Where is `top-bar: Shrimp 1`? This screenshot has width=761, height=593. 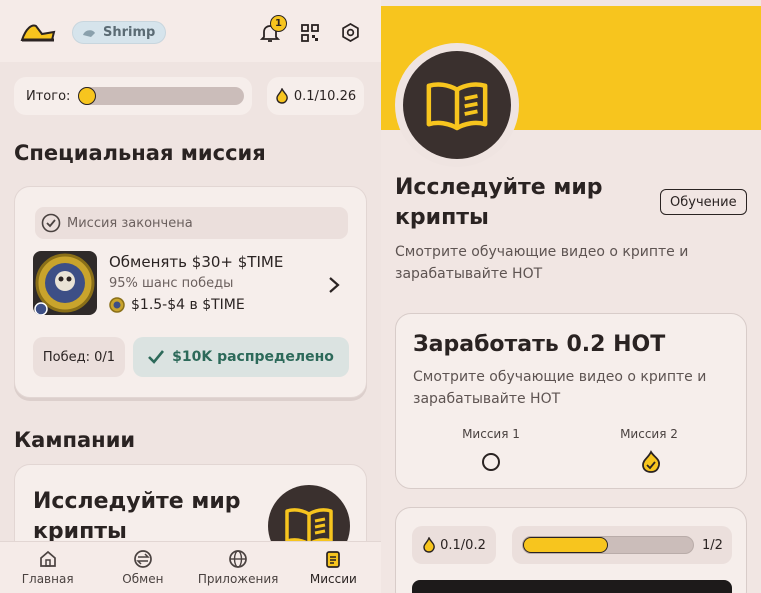 top-bar: Shrimp 1 is located at coordinates (190, 31).